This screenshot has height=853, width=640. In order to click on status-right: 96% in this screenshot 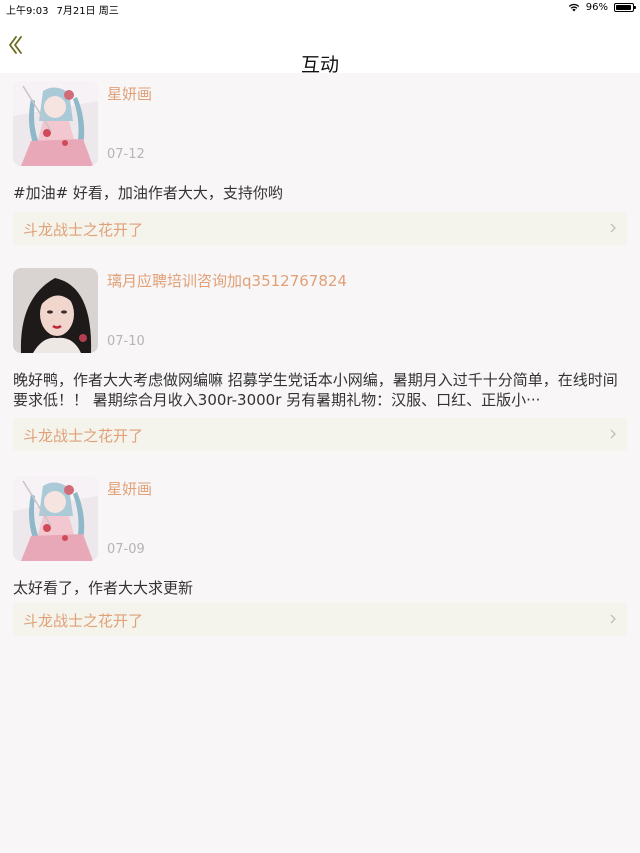, I will do `click(602, 7)`.